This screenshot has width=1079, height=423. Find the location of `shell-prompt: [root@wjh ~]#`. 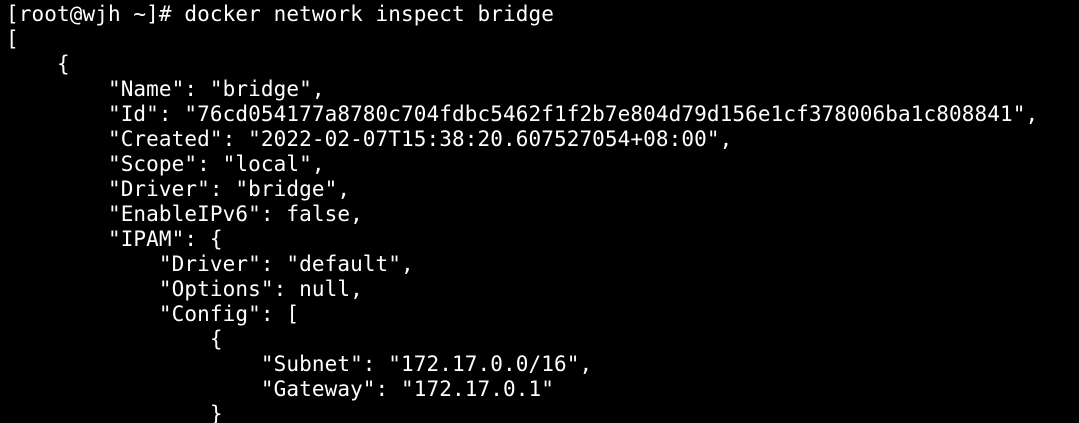

shell-prompt: [root@wjh ~]# is located at coordinates (95, 14).